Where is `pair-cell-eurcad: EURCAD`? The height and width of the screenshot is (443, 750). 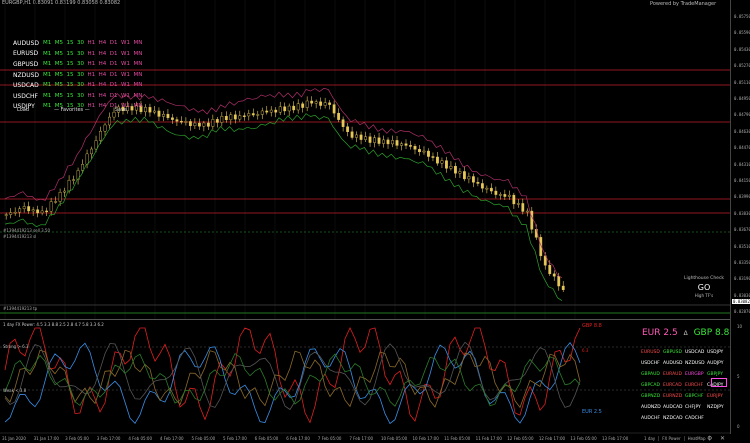 pair-cell-eurcad: EURCAD is located at coordinates (672, 385).